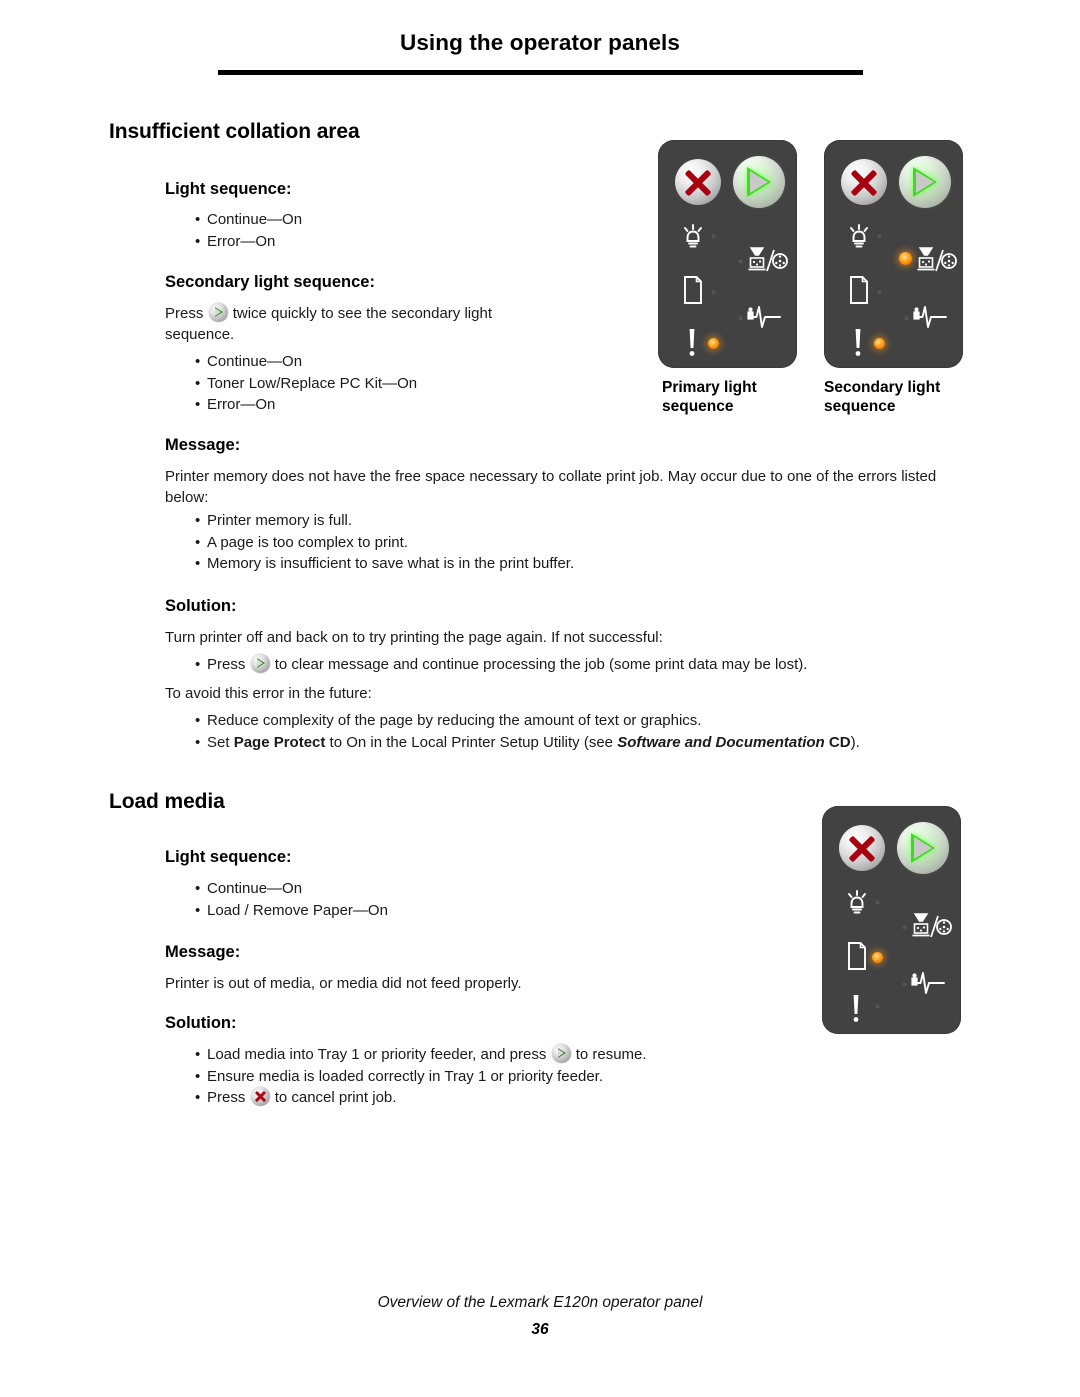  I want to click on list-item: • A page is too complex to print., so click(369, 543).